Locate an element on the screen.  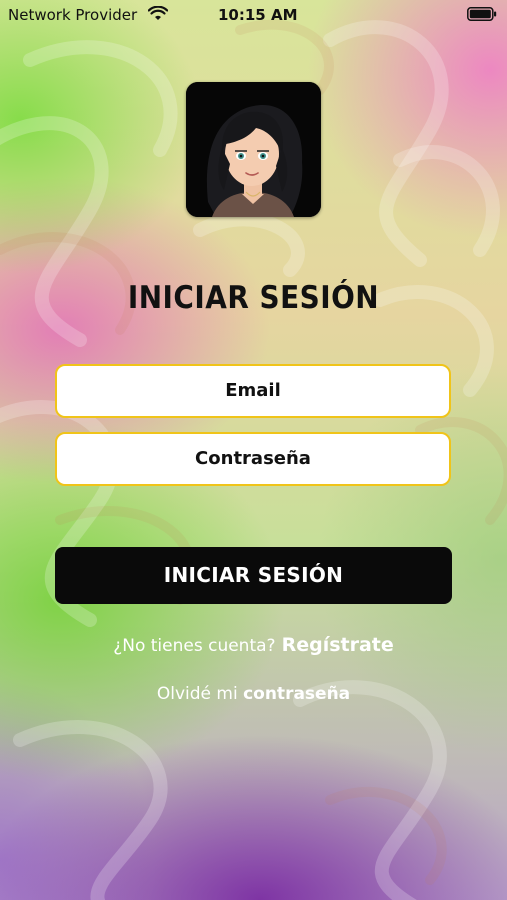
forgot-suffix: contraseña is located at coordinates (297, 694).